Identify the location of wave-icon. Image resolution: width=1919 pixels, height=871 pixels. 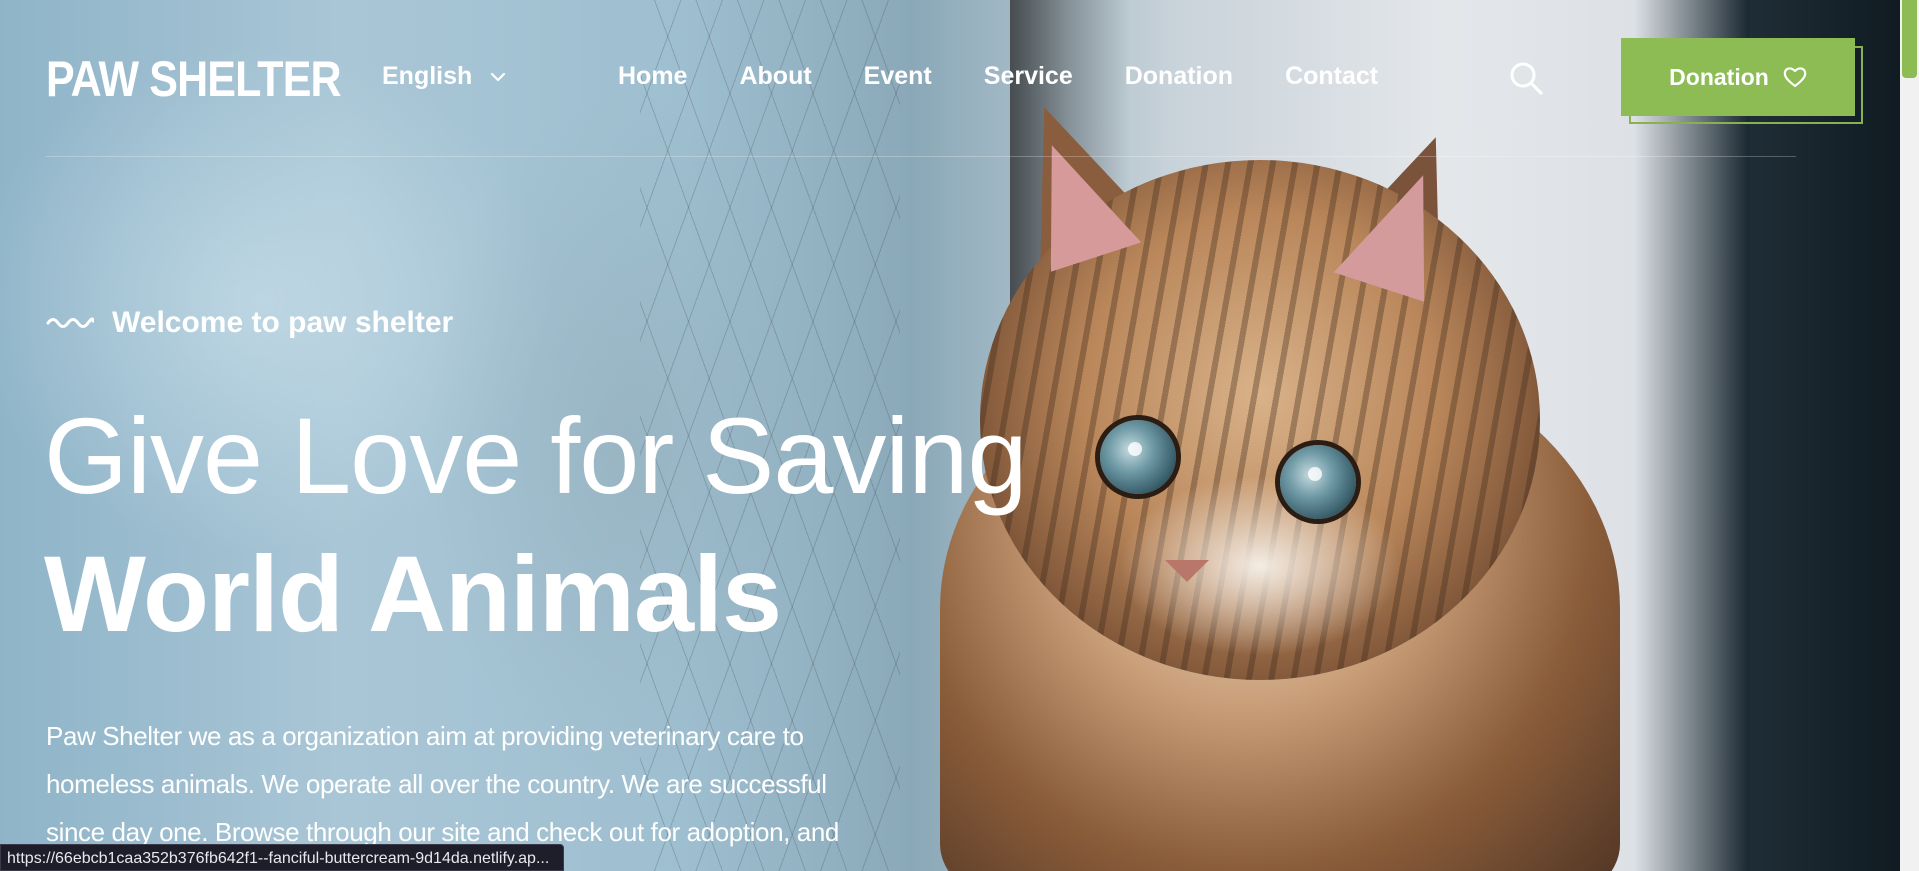
(70, 322).